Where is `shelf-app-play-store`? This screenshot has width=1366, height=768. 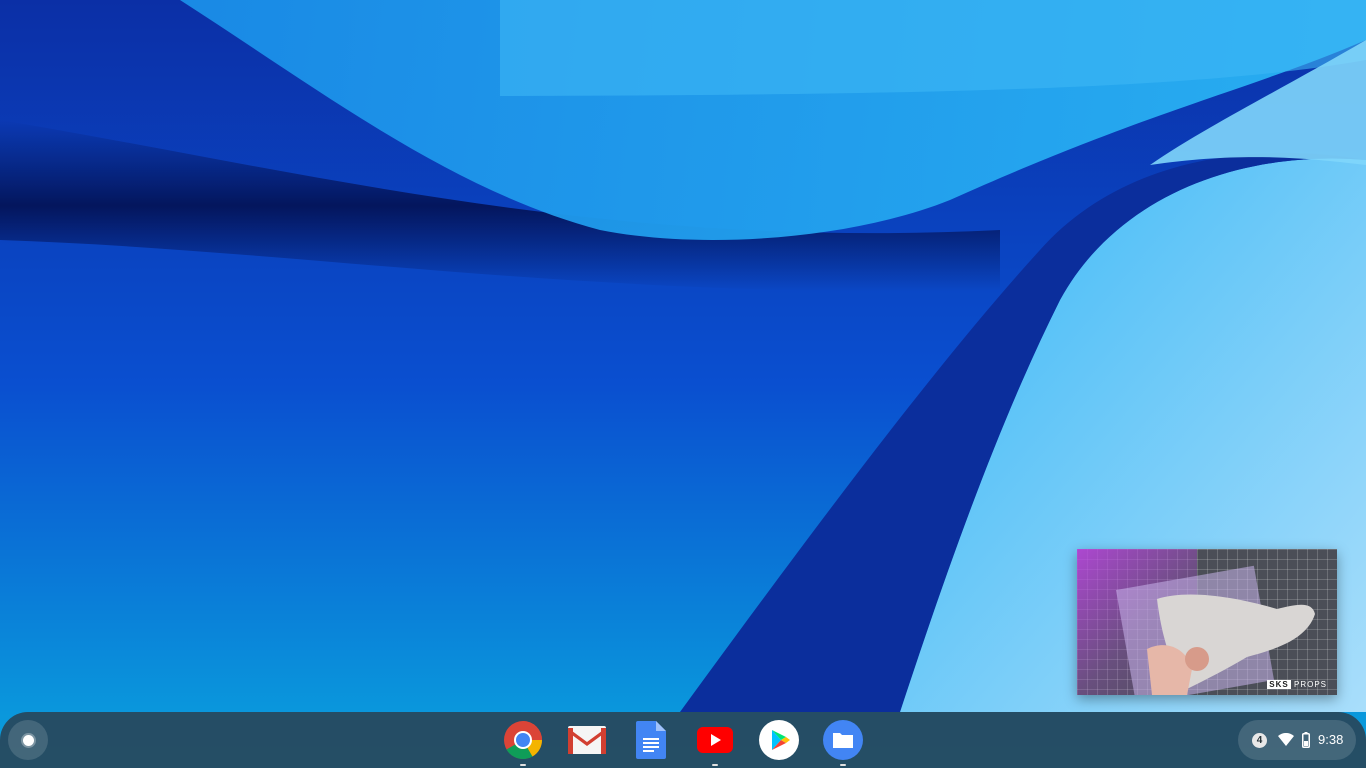
shelf-app-play-store is located at coordinates (779, 740).